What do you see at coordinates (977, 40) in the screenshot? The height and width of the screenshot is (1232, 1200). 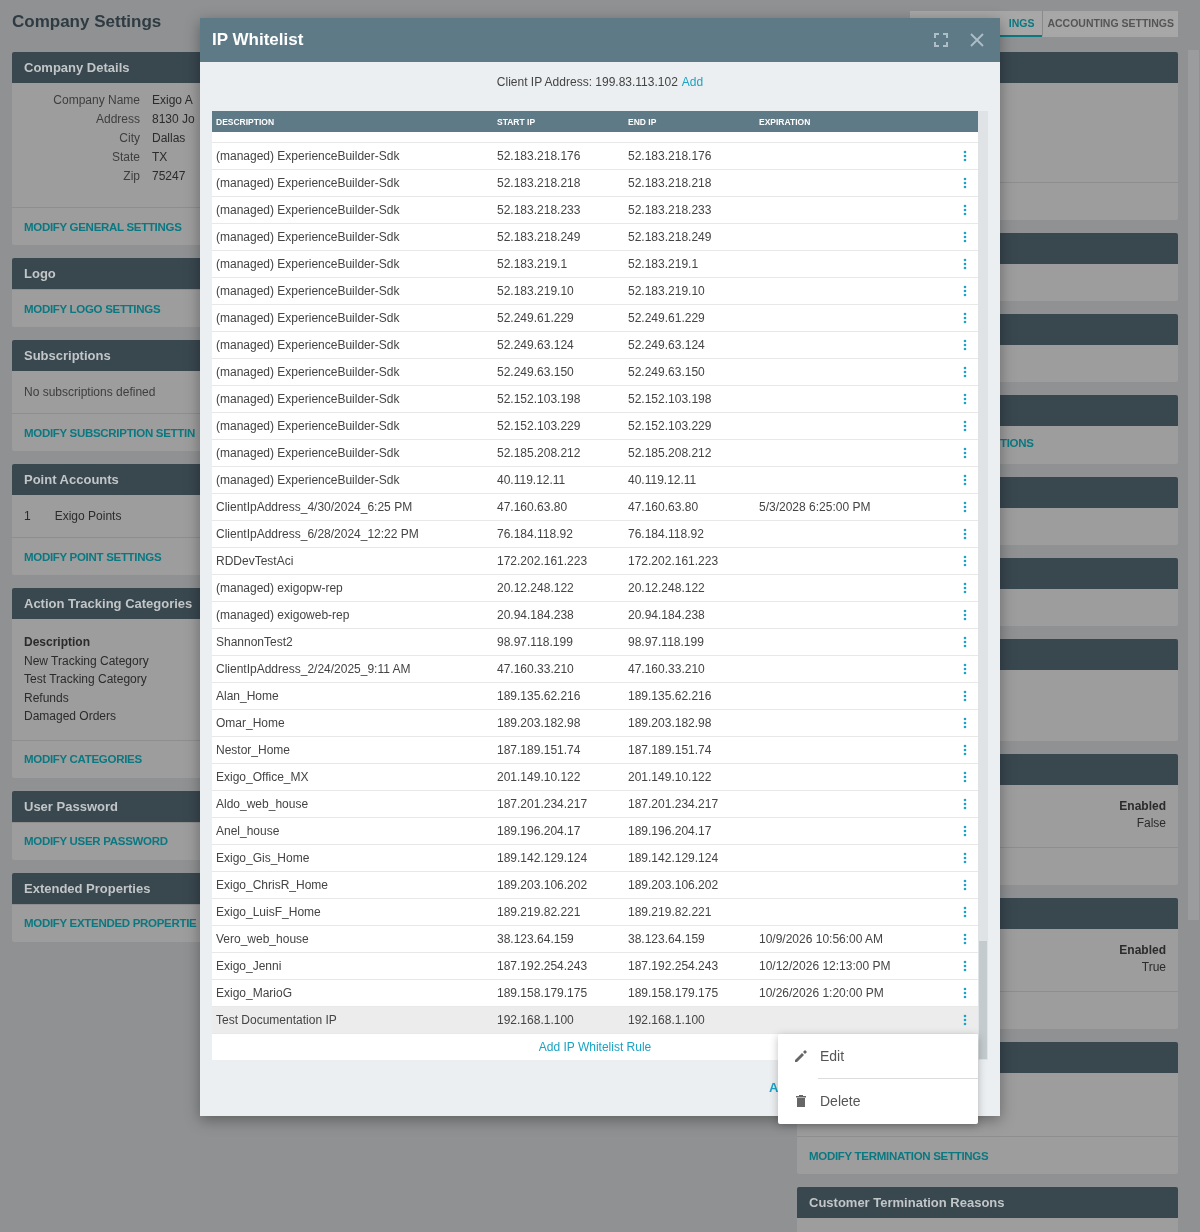 I see `close-icon` at bounding box center [977, 40].